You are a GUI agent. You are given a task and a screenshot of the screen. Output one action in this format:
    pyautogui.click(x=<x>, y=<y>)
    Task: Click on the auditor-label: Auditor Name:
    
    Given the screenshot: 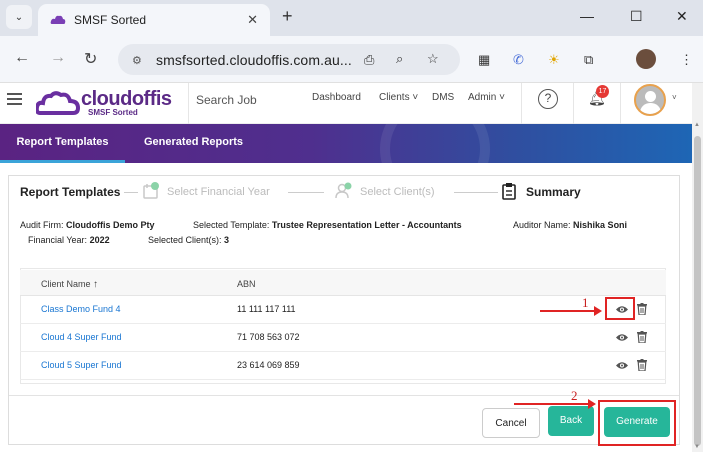 What is the action you would take?
    pyautogui.click(x=542, y=225)
    